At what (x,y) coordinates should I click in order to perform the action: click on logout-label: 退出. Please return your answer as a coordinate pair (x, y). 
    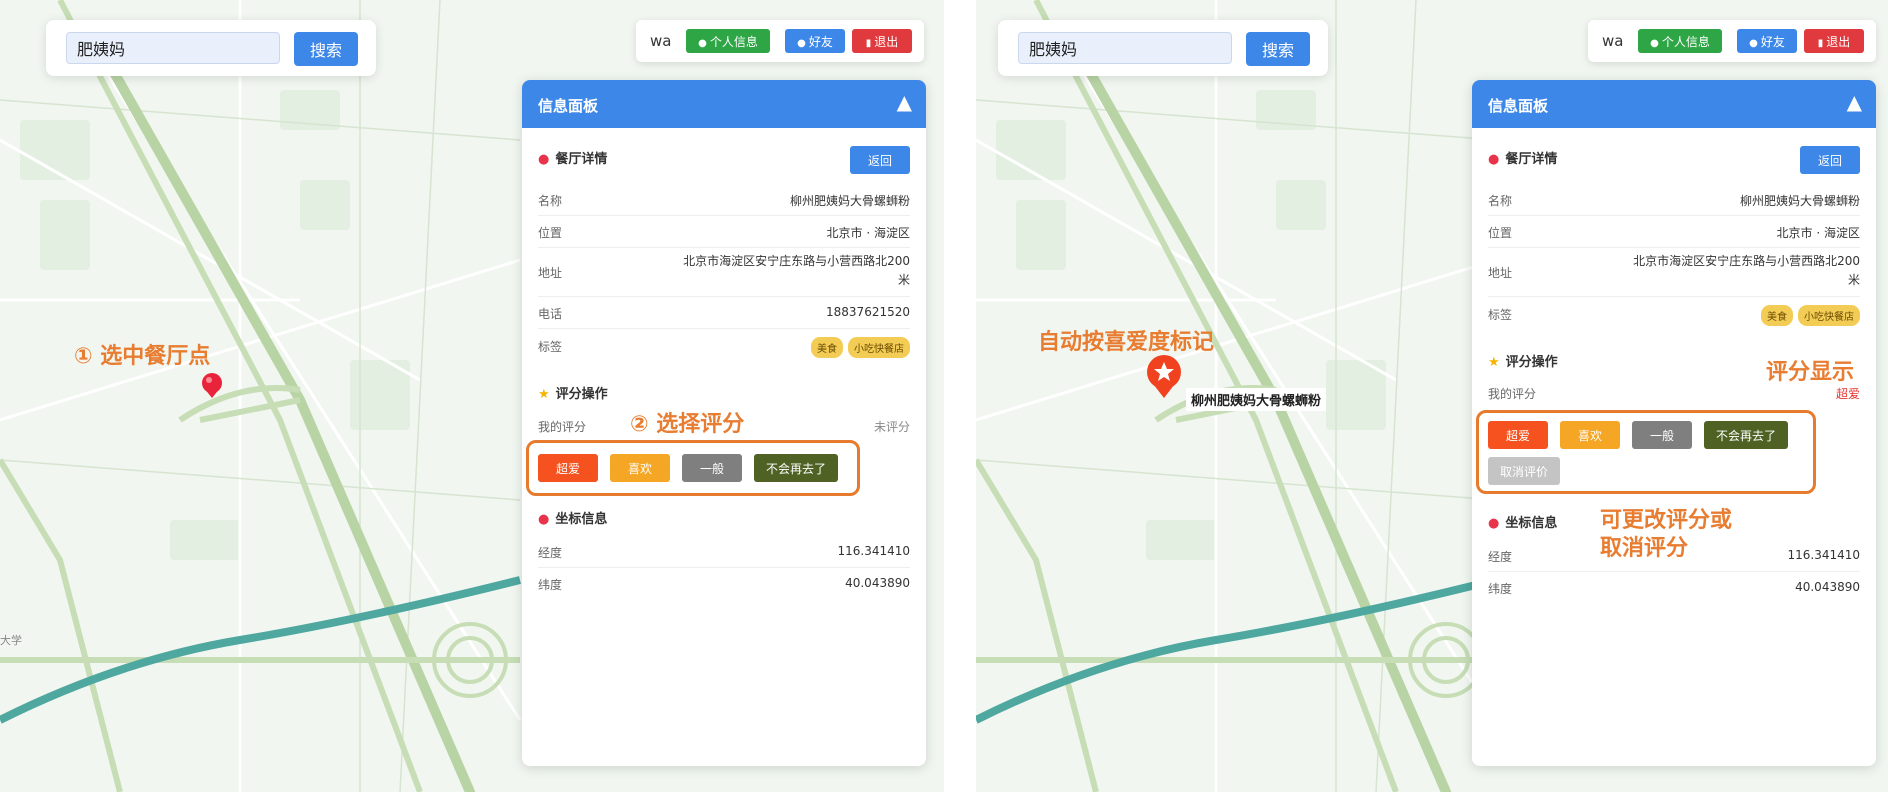
    Looking at the image, I should click on (1838, 41).